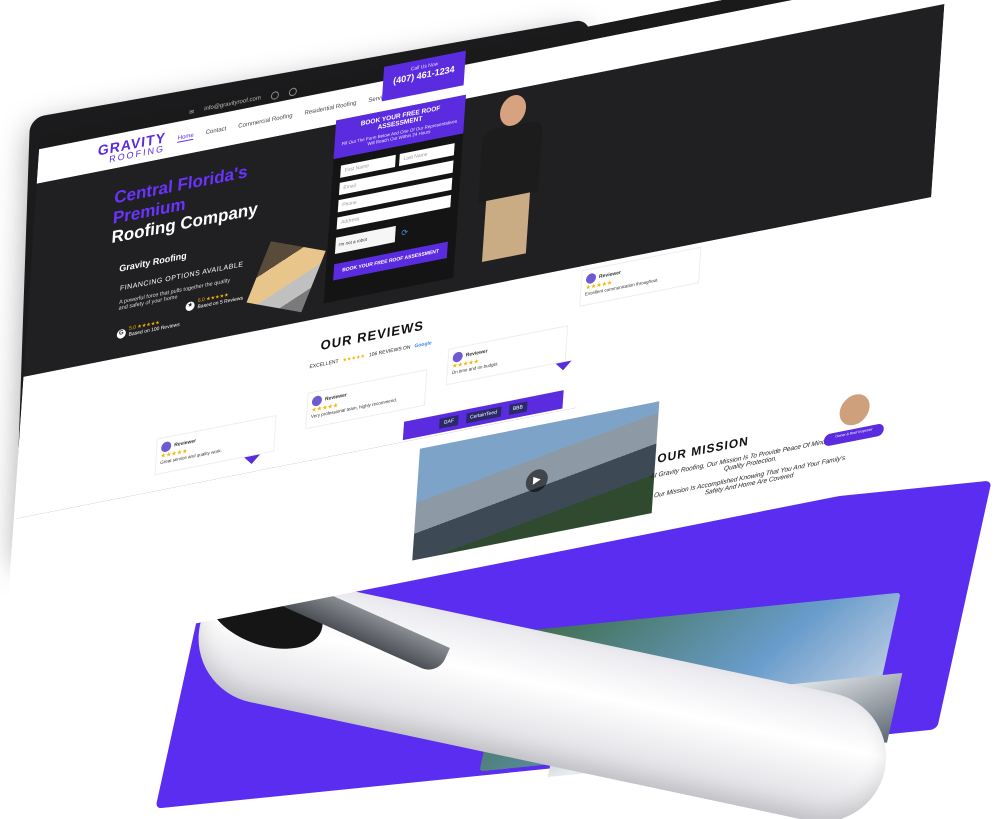 This screenshot has width=1005, height=819. Describe the element at coordinates (854, 410) in the screenshot. I see `owner-avatar` at that location.